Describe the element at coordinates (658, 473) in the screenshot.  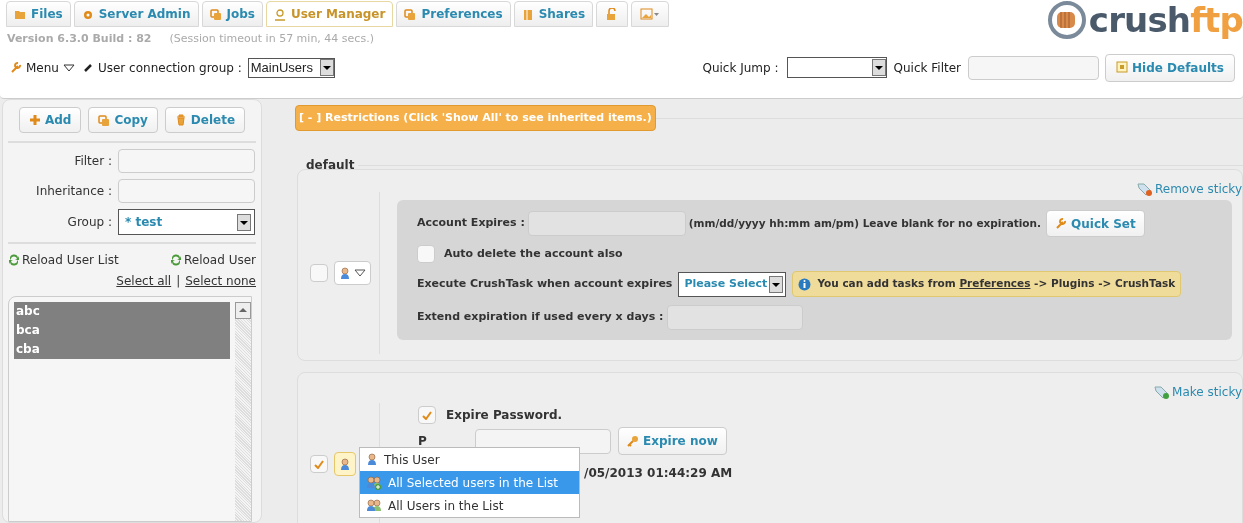
I see `expiry-date-text: /05/2013 01:44:29 AM` at that location.